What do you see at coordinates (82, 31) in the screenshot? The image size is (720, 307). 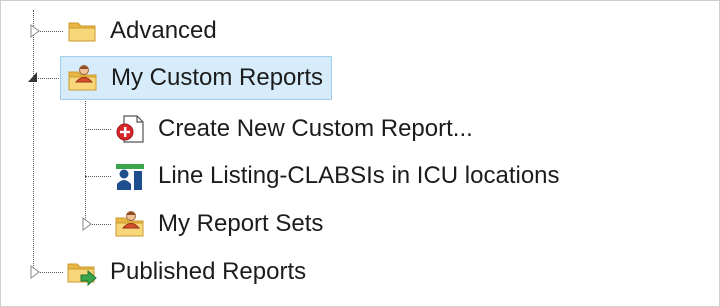 I see `folder-icon` at bounding box center [82, 31].